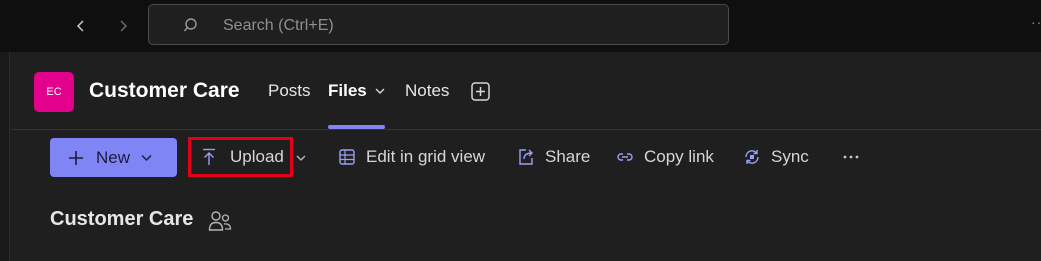  I want to click on edit-grid-view-label: Edit in grid view, so click(426, 156).